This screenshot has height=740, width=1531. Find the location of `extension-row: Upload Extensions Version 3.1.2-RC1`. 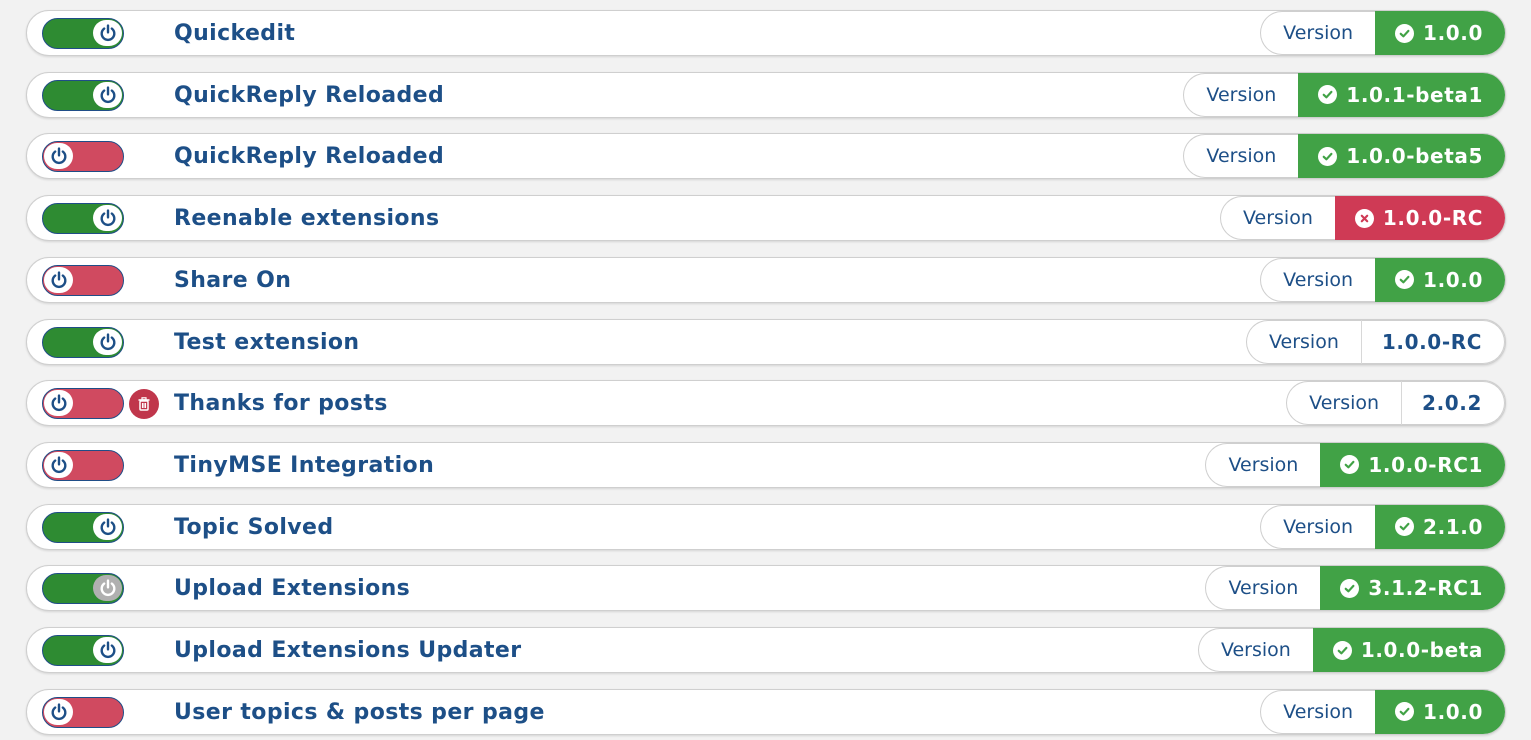

extension-row: Upload Extensions Version 3.1.2-RC1 is located at coordinates (766, 588).